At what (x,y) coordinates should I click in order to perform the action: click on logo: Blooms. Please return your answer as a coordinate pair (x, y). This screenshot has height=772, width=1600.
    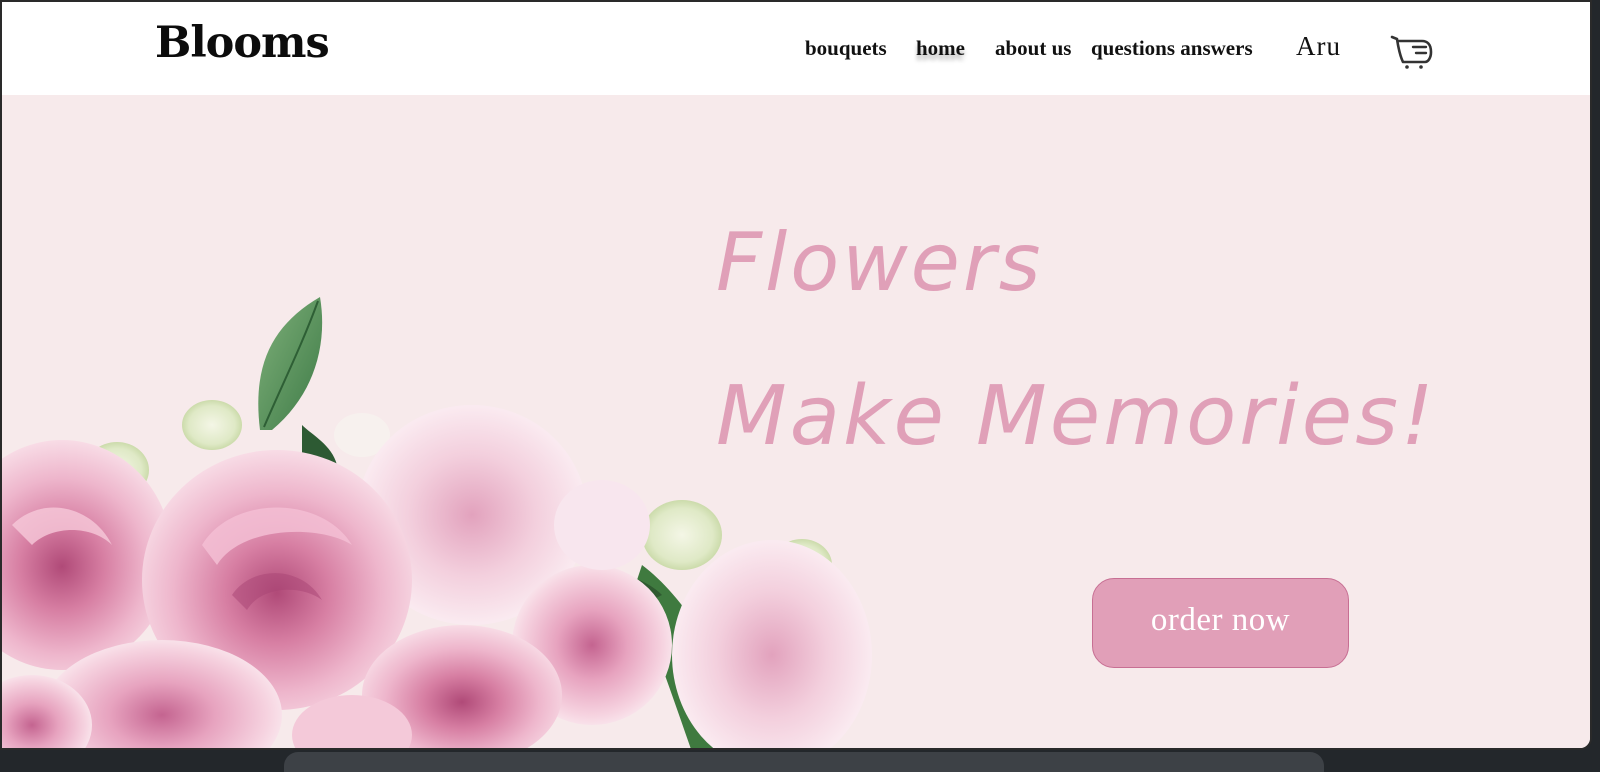
    Looking at the image, I should click on (242, 43).